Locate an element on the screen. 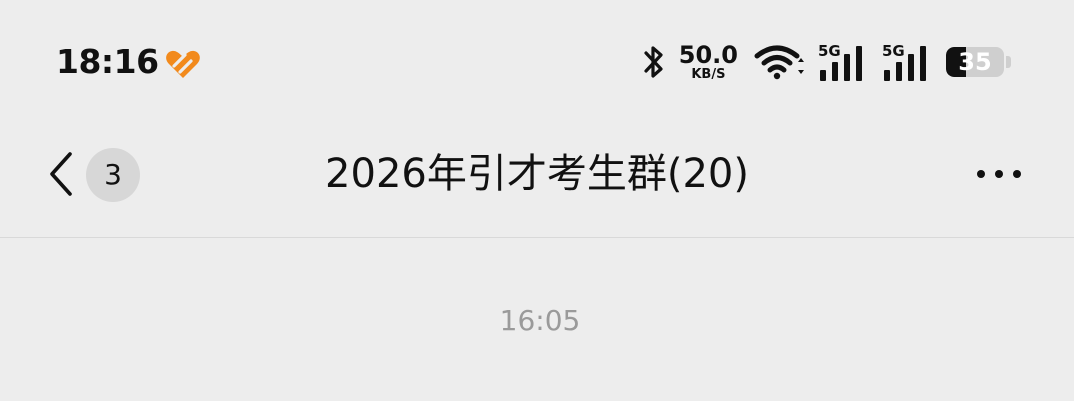 This screenshot has width=1074, height=401. more-horizontal-icon is located at coordinates (999, 174).